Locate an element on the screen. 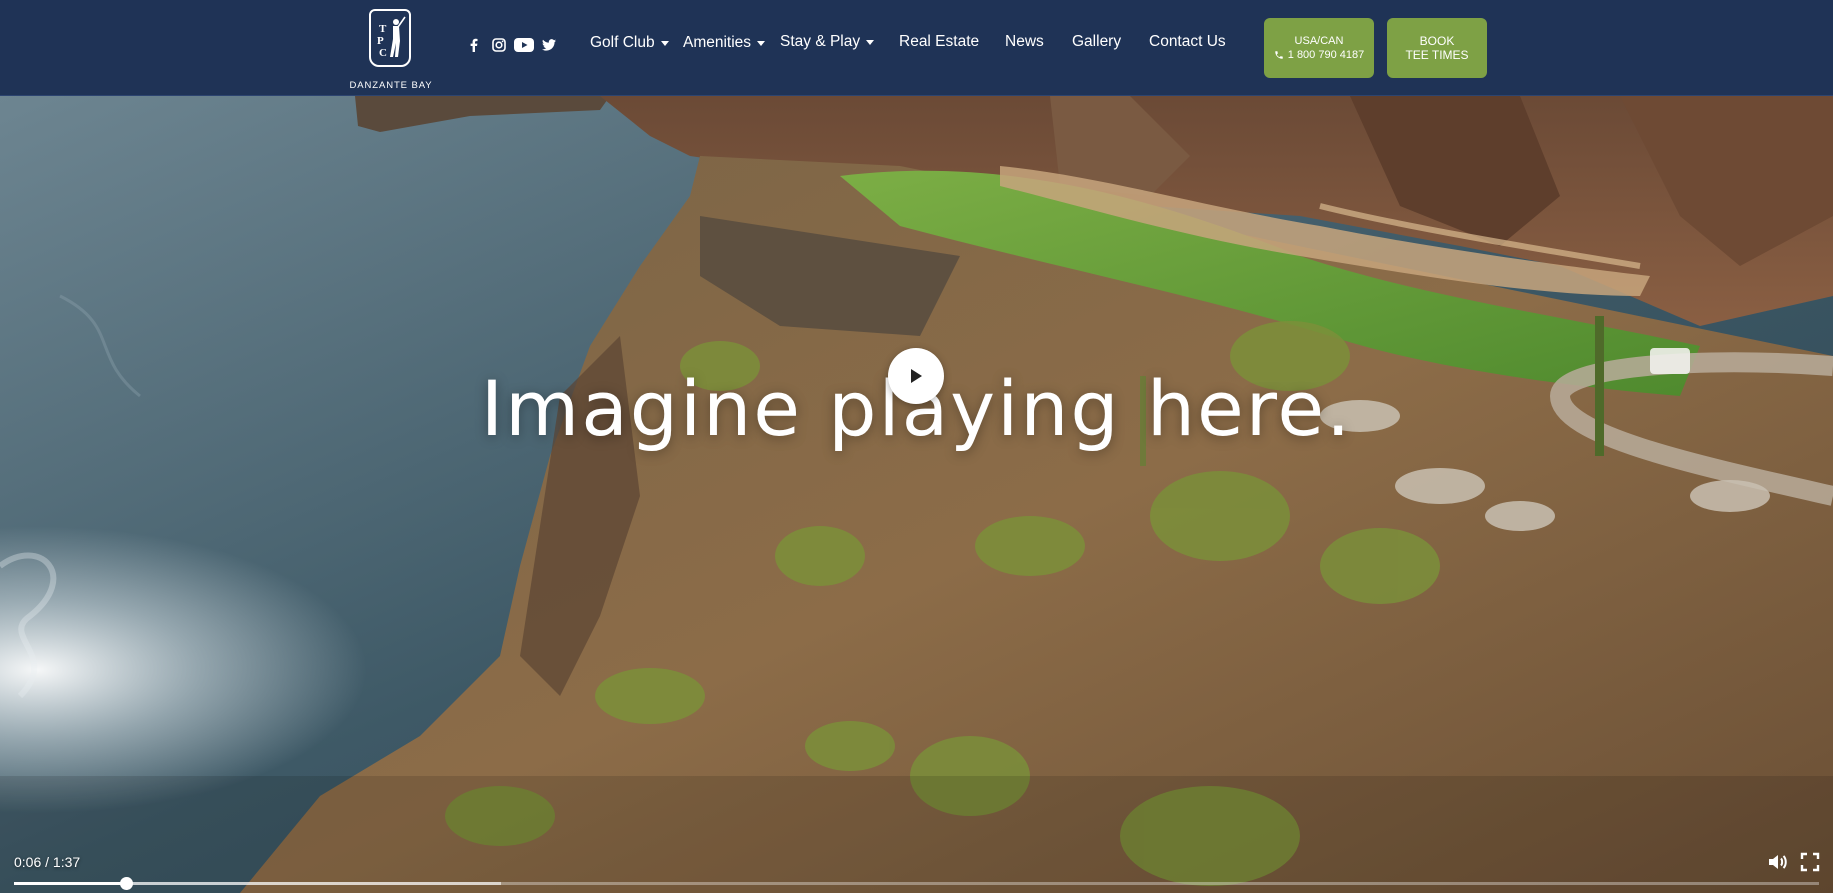 This screenshot has height=893, width=1833. nav-real-estate: Real Estate is located at coordinates (939, 42).